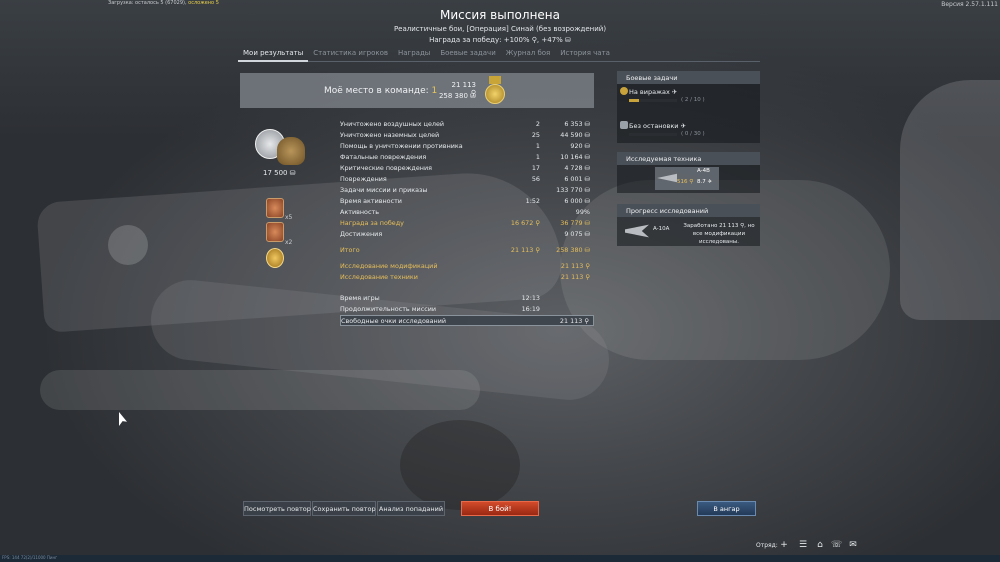 The width and height of the screenshot is (1000, 562). Describe the element at coordinates (726, 508) in the screenshot. I see `to-hangar-button: В ангар` at that location.